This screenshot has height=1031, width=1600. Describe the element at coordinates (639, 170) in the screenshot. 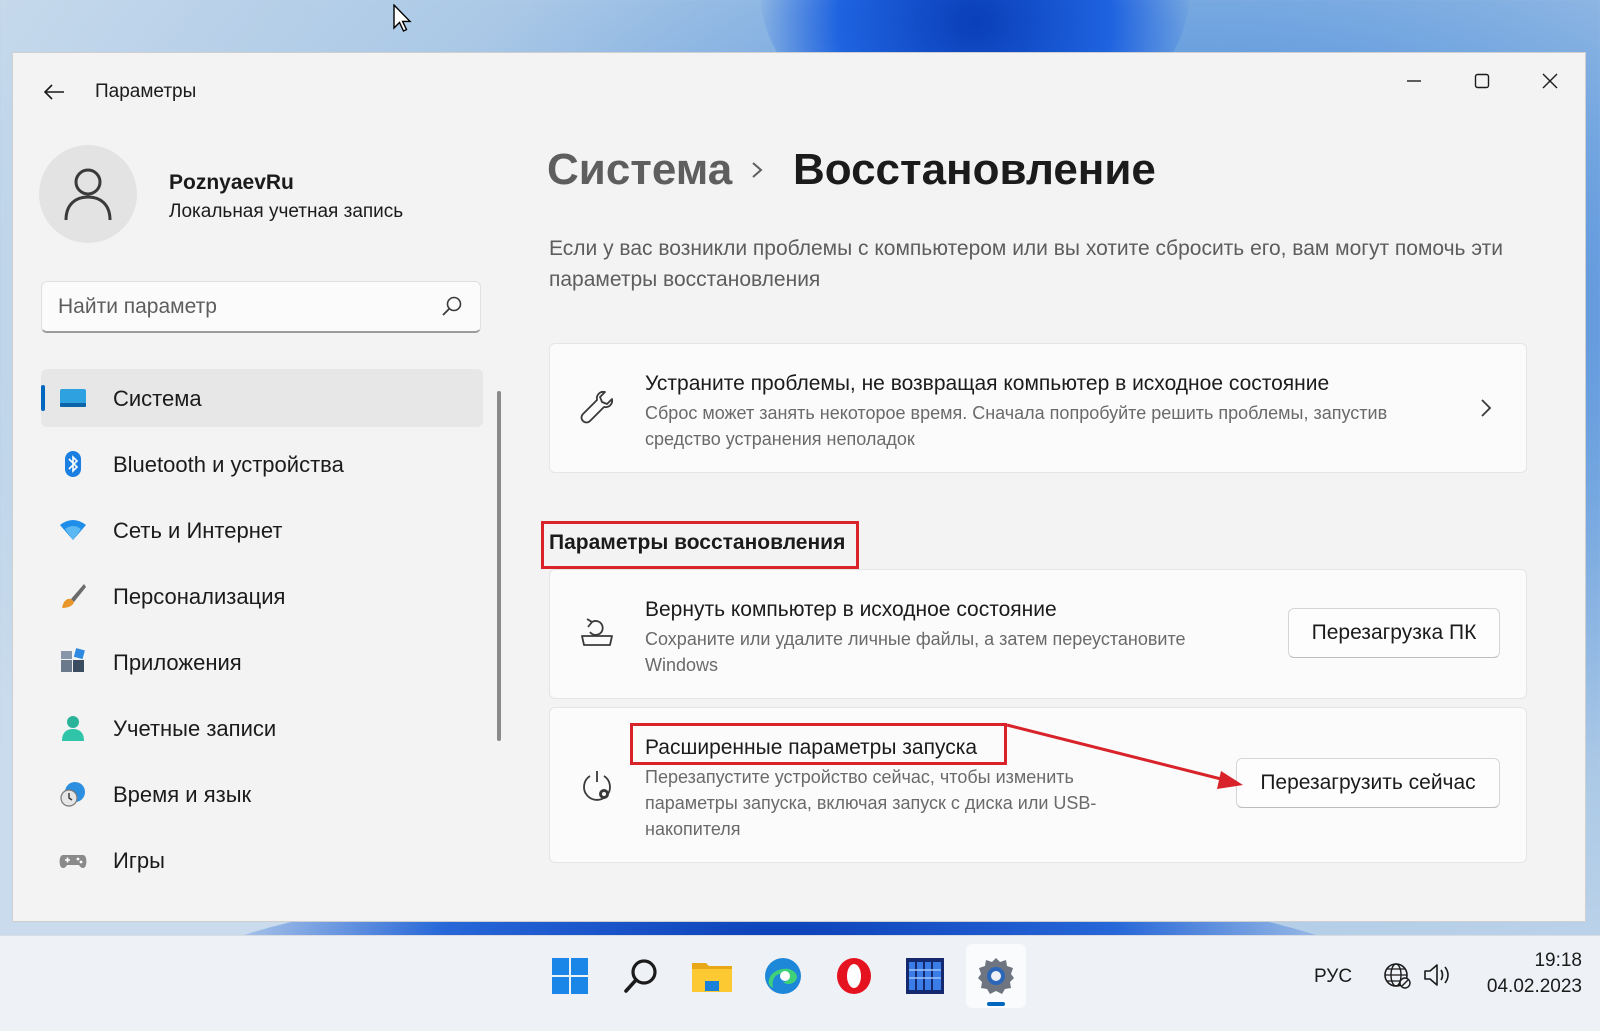

I see `breadcrumb-parent: Система` at that location.